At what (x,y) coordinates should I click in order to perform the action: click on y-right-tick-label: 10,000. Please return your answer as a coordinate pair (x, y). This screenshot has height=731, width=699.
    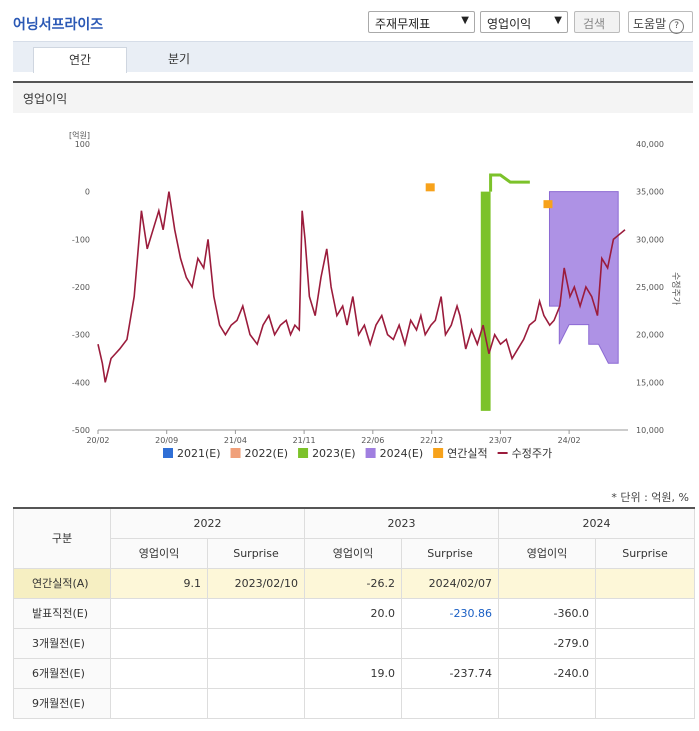
    Looking at the image, I should click on (650, 430).